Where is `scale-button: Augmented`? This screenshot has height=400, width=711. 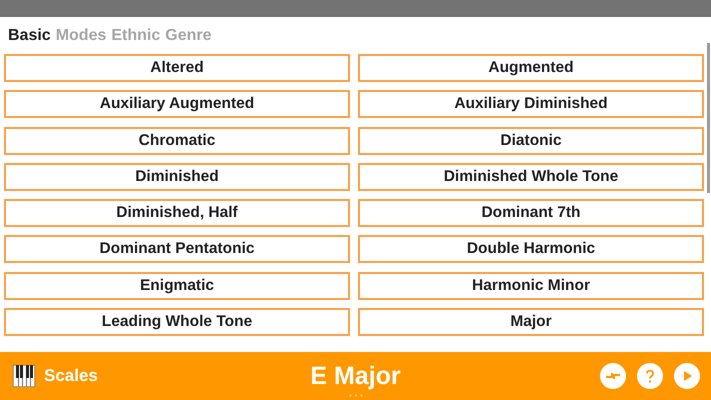
scale-button: Augmented is located at coordinates (531, 68).